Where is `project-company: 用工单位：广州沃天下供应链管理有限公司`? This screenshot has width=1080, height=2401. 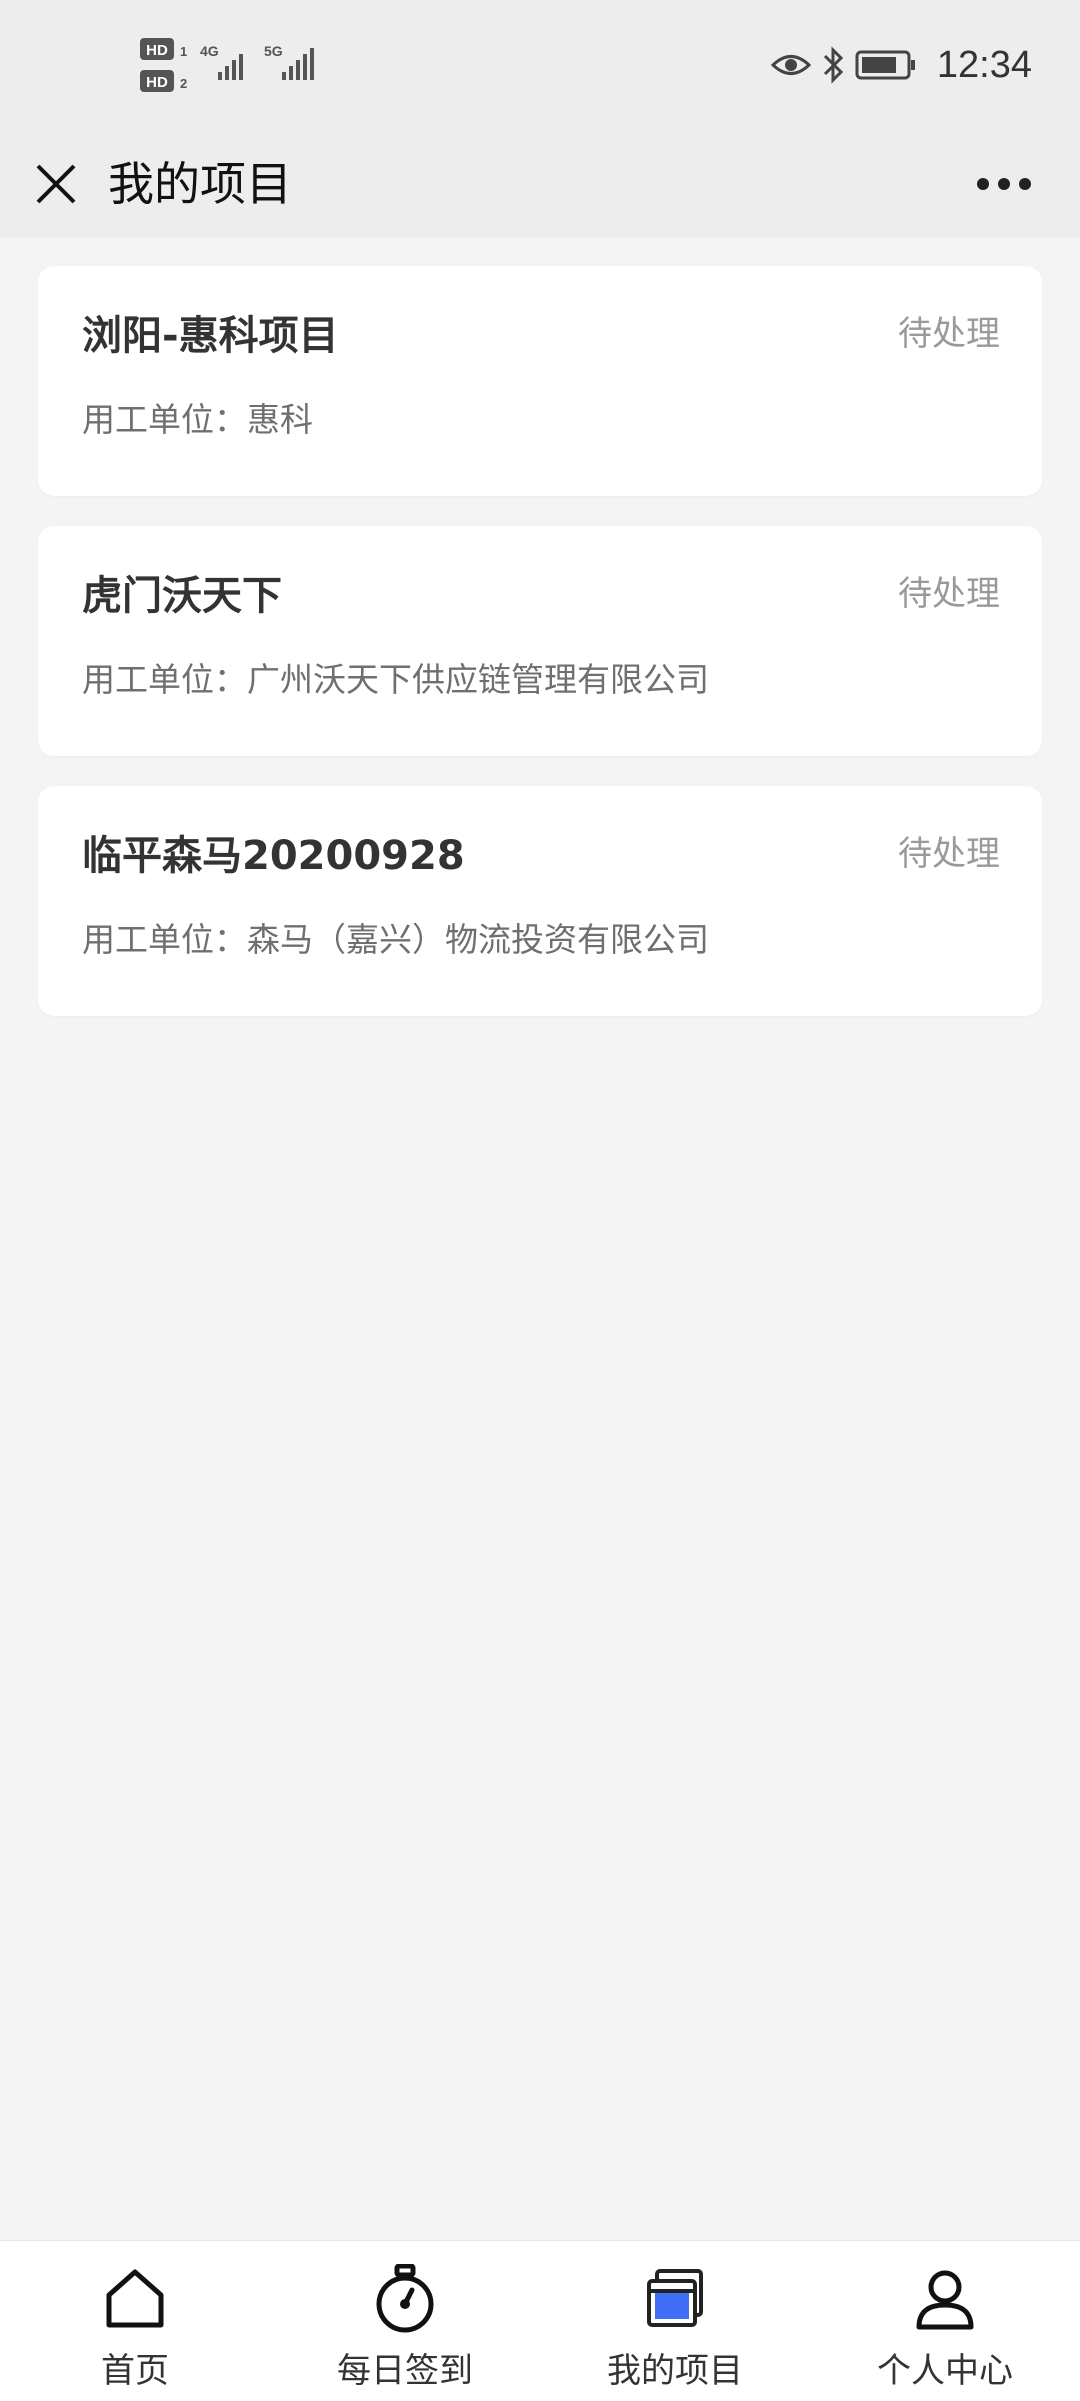 project-company: 用工单位：广州沃天下供应链管理有限公司 is located at coordinates (395, 679).